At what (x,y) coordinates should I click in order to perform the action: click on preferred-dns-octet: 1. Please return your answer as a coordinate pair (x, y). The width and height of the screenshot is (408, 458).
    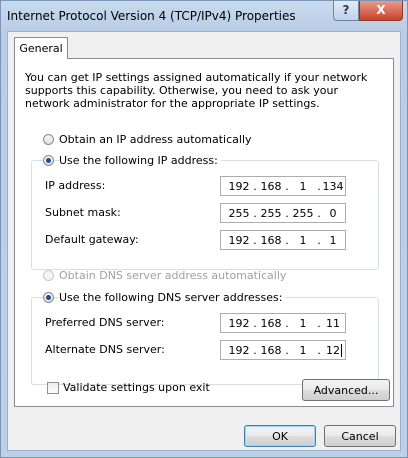
    Looking at the image, I should click on (303, 323).